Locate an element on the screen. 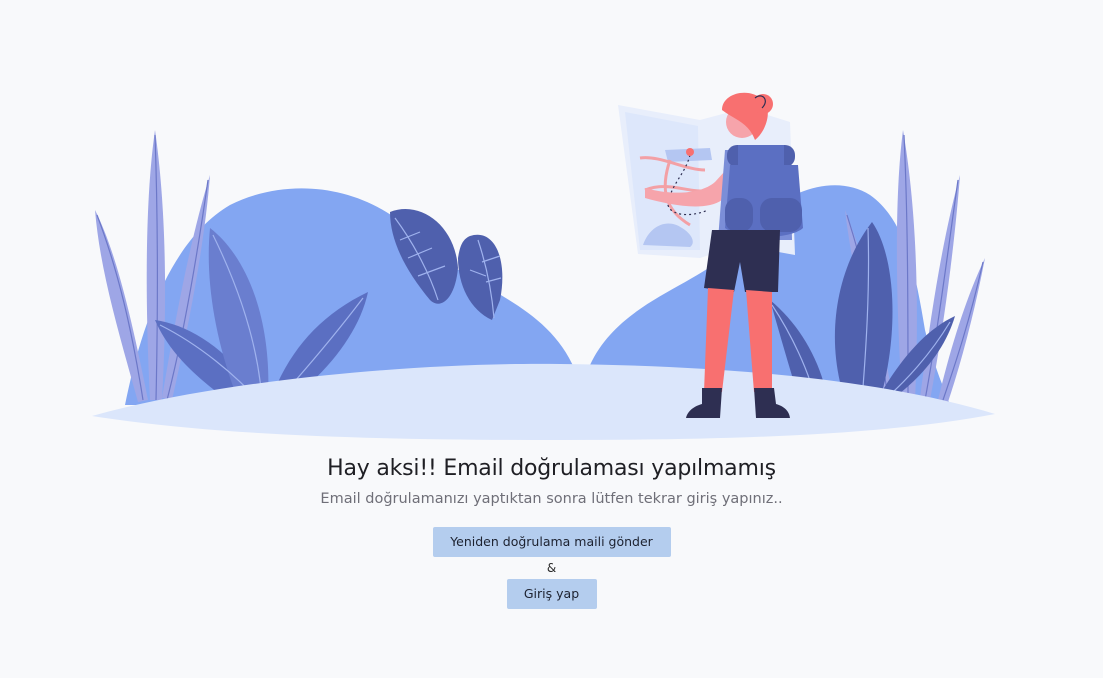  page-title: Hay aksi!! Email doğrulaması yapılmamış is located at coordinates (551, 468).